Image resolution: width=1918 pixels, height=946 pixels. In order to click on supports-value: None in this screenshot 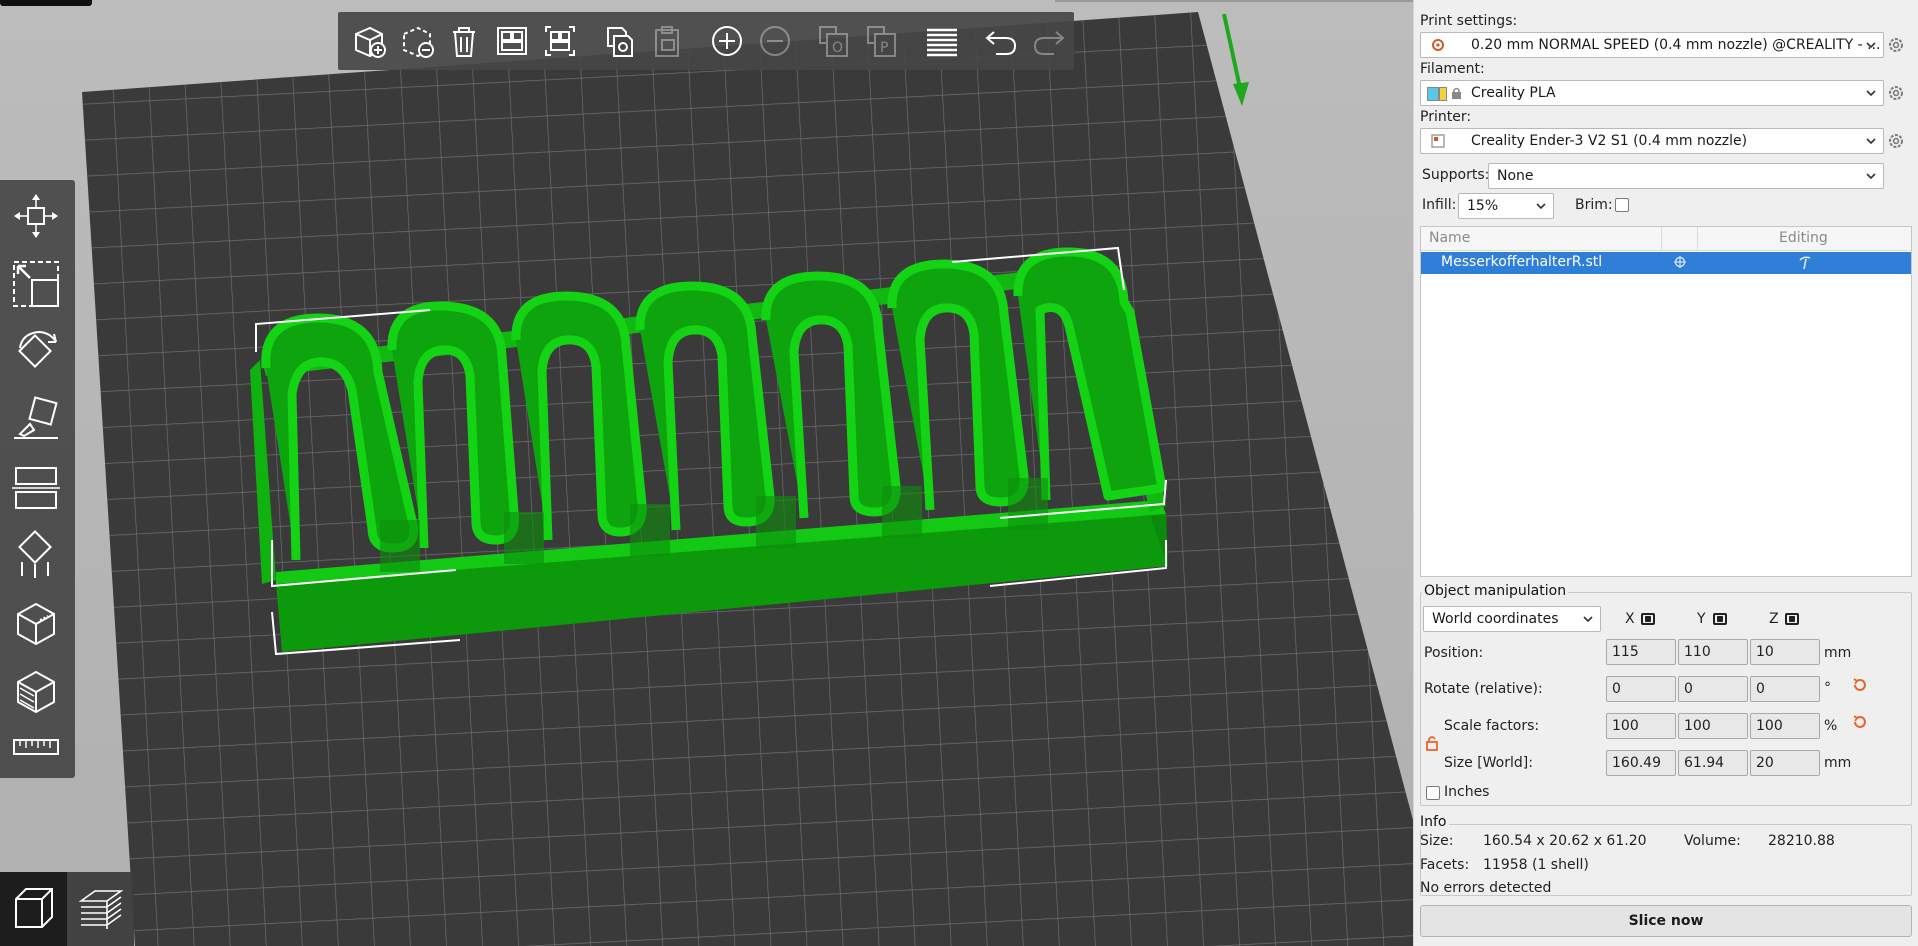, I will do `click(1515, 176)`.